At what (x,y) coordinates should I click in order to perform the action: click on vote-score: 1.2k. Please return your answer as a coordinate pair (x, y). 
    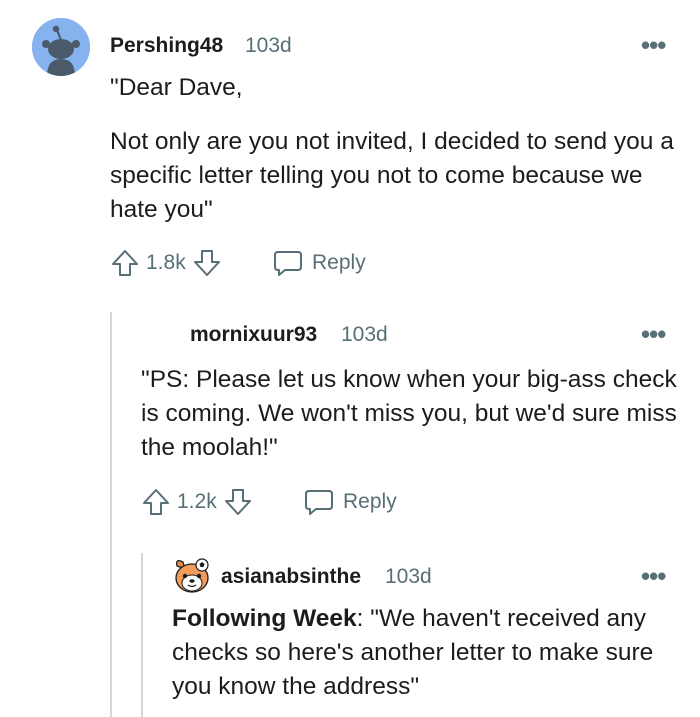
    Looking at the image, I should click on (197, 501).